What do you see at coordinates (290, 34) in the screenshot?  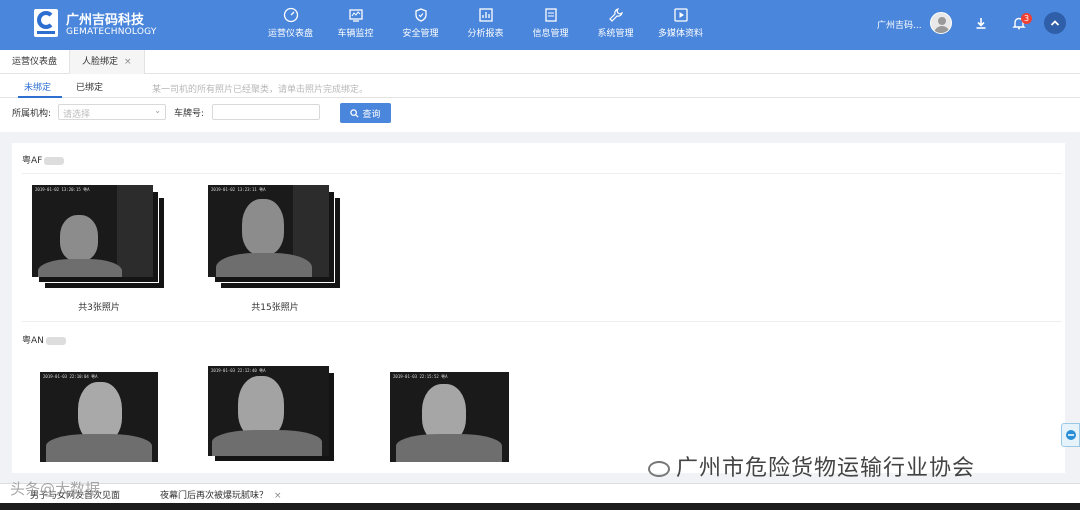 I see `nav-label: 运营仪表盘` at bounding box center [290, 34].